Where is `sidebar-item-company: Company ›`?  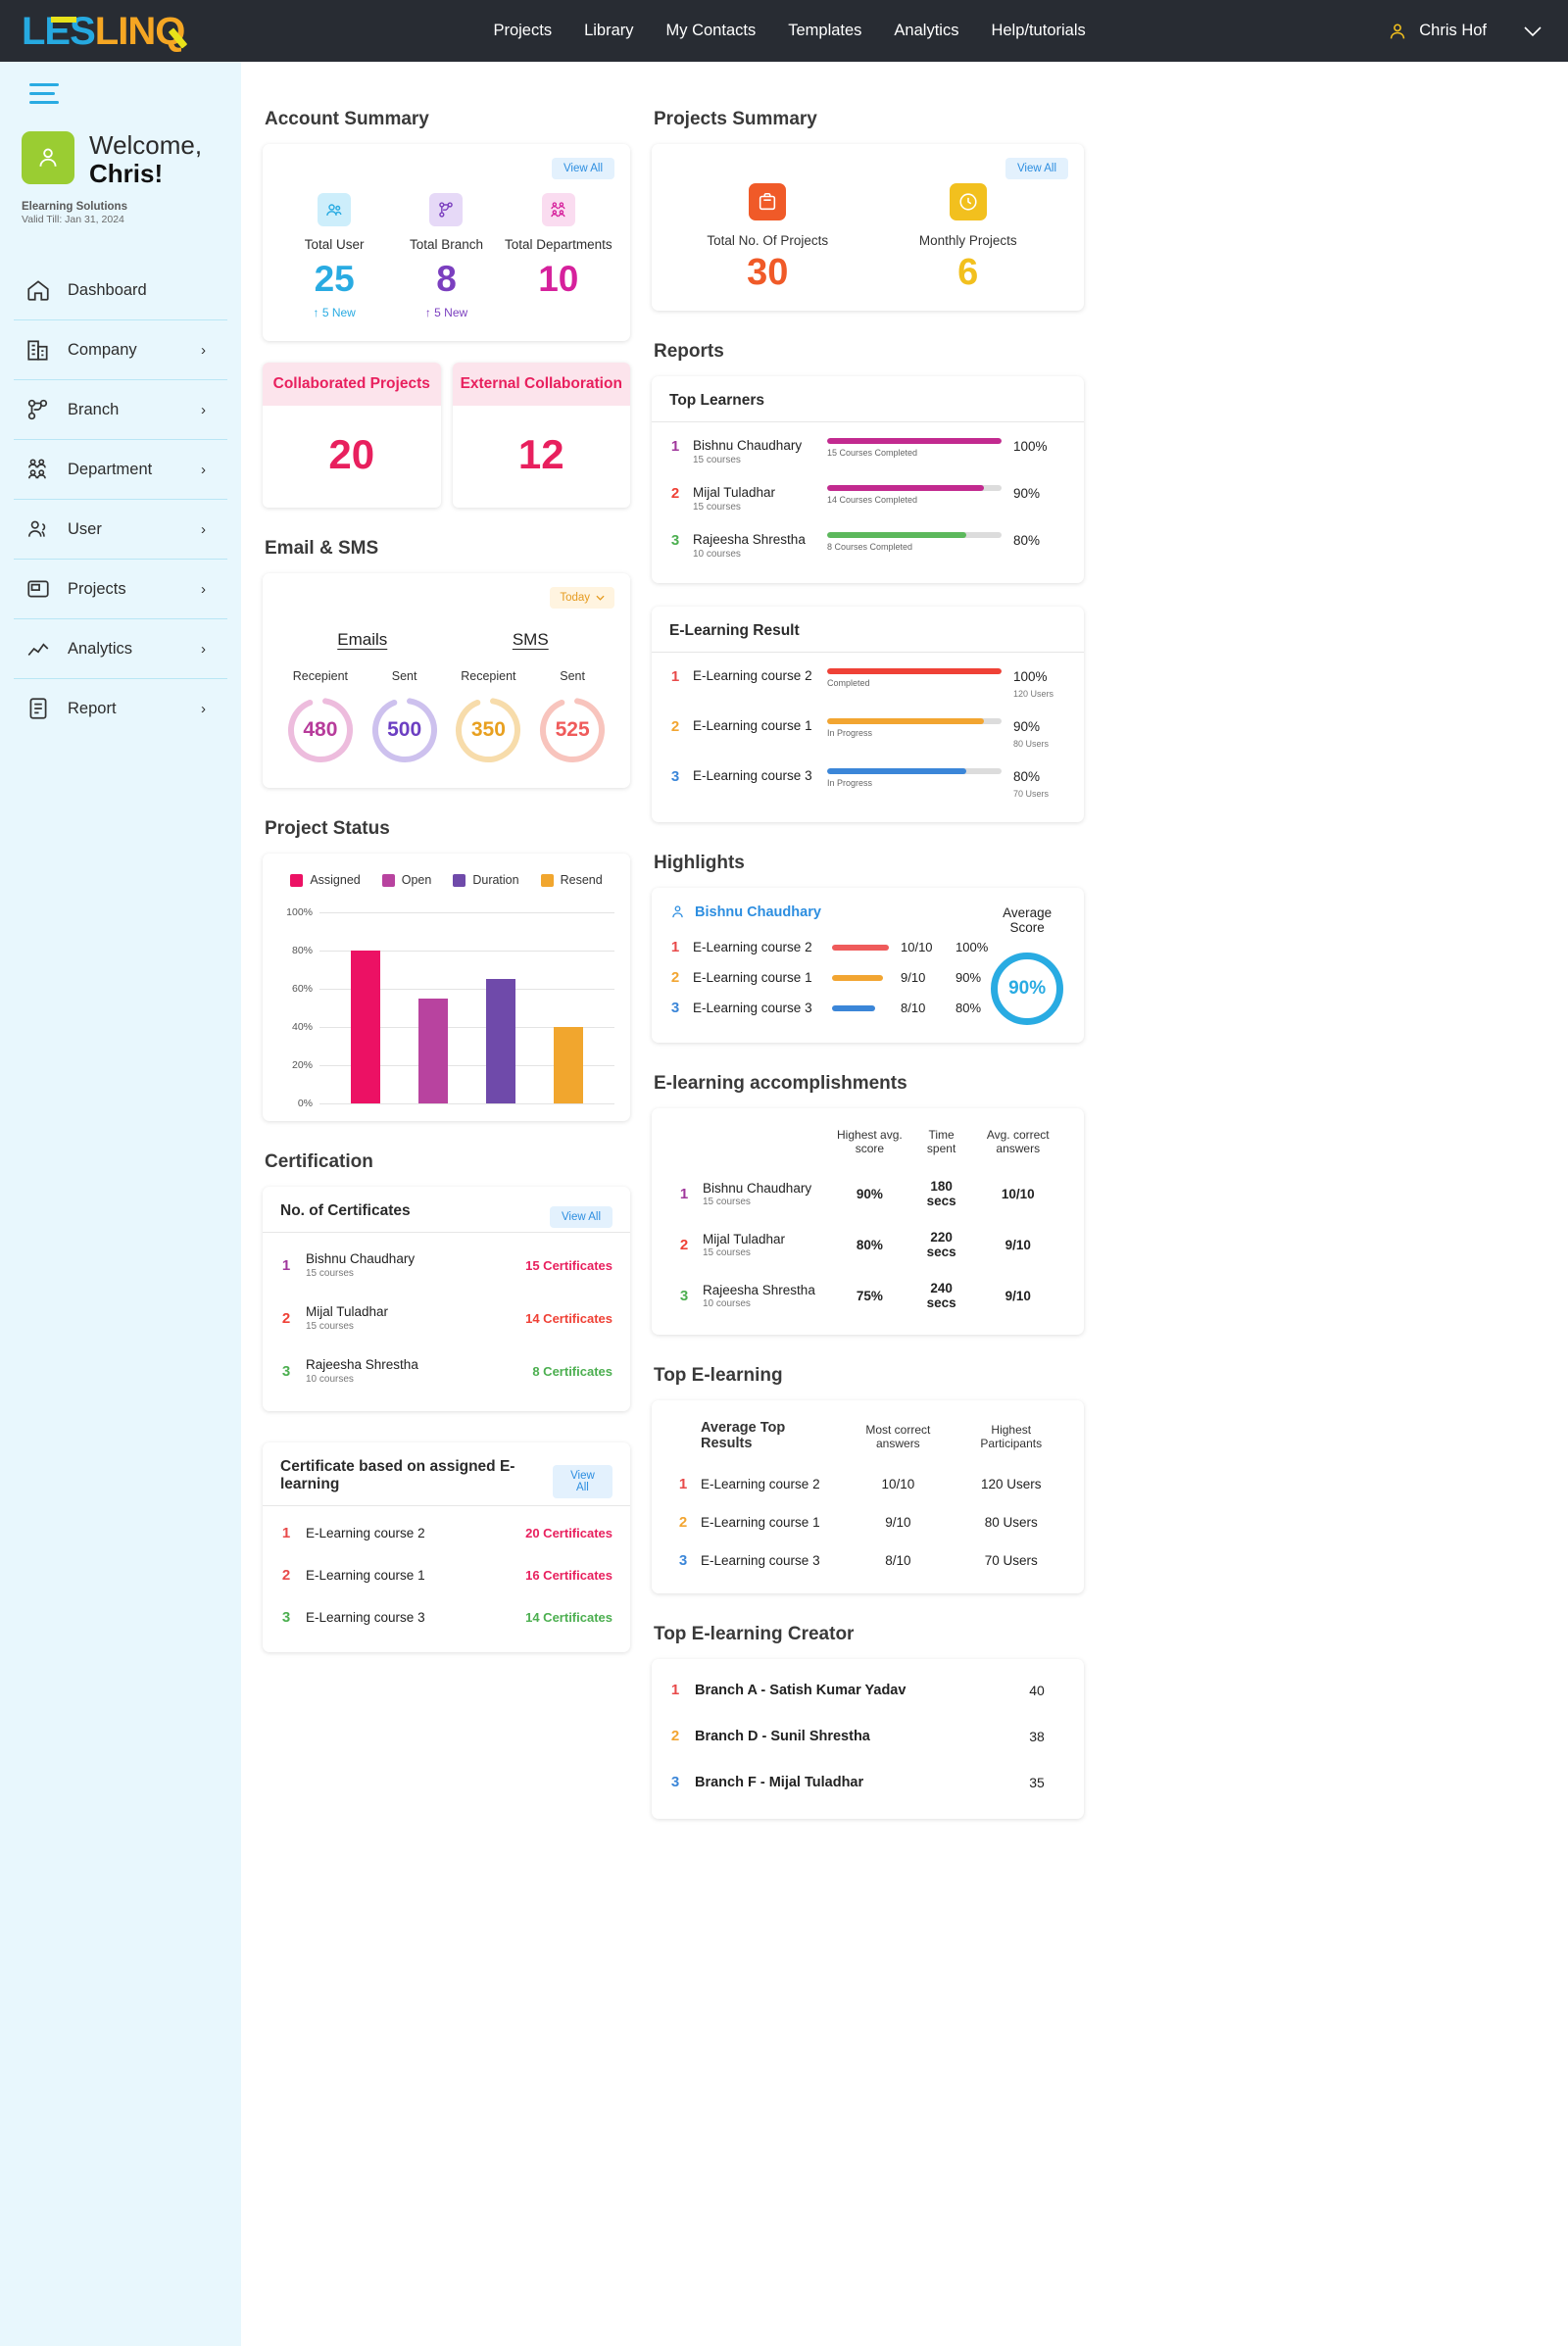
sidebar-item-company: Company › is located at coordinates (120, 349).